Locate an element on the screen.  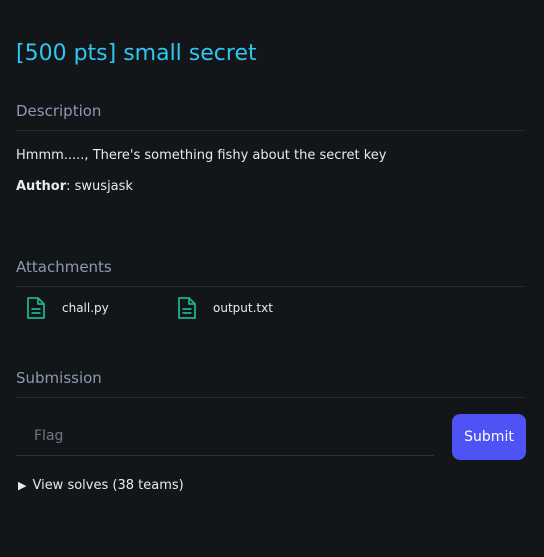
attachment-output-txt: output.txt is located at coordinates (225, 308).